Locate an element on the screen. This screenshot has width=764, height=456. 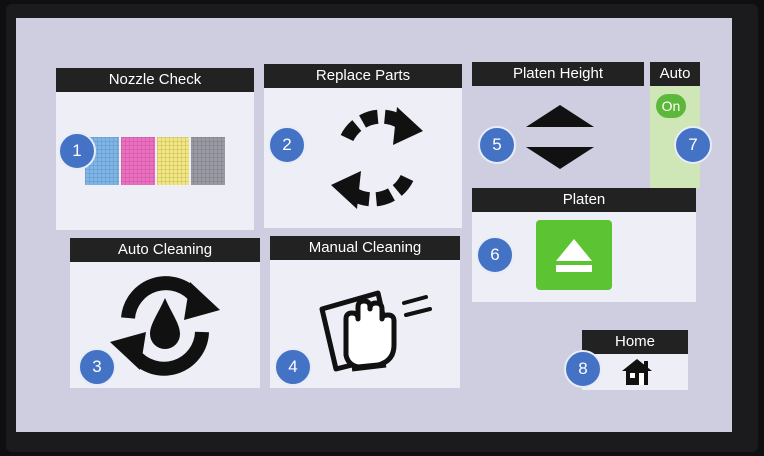
platen-eject-button is located at coordinates (574, 255).